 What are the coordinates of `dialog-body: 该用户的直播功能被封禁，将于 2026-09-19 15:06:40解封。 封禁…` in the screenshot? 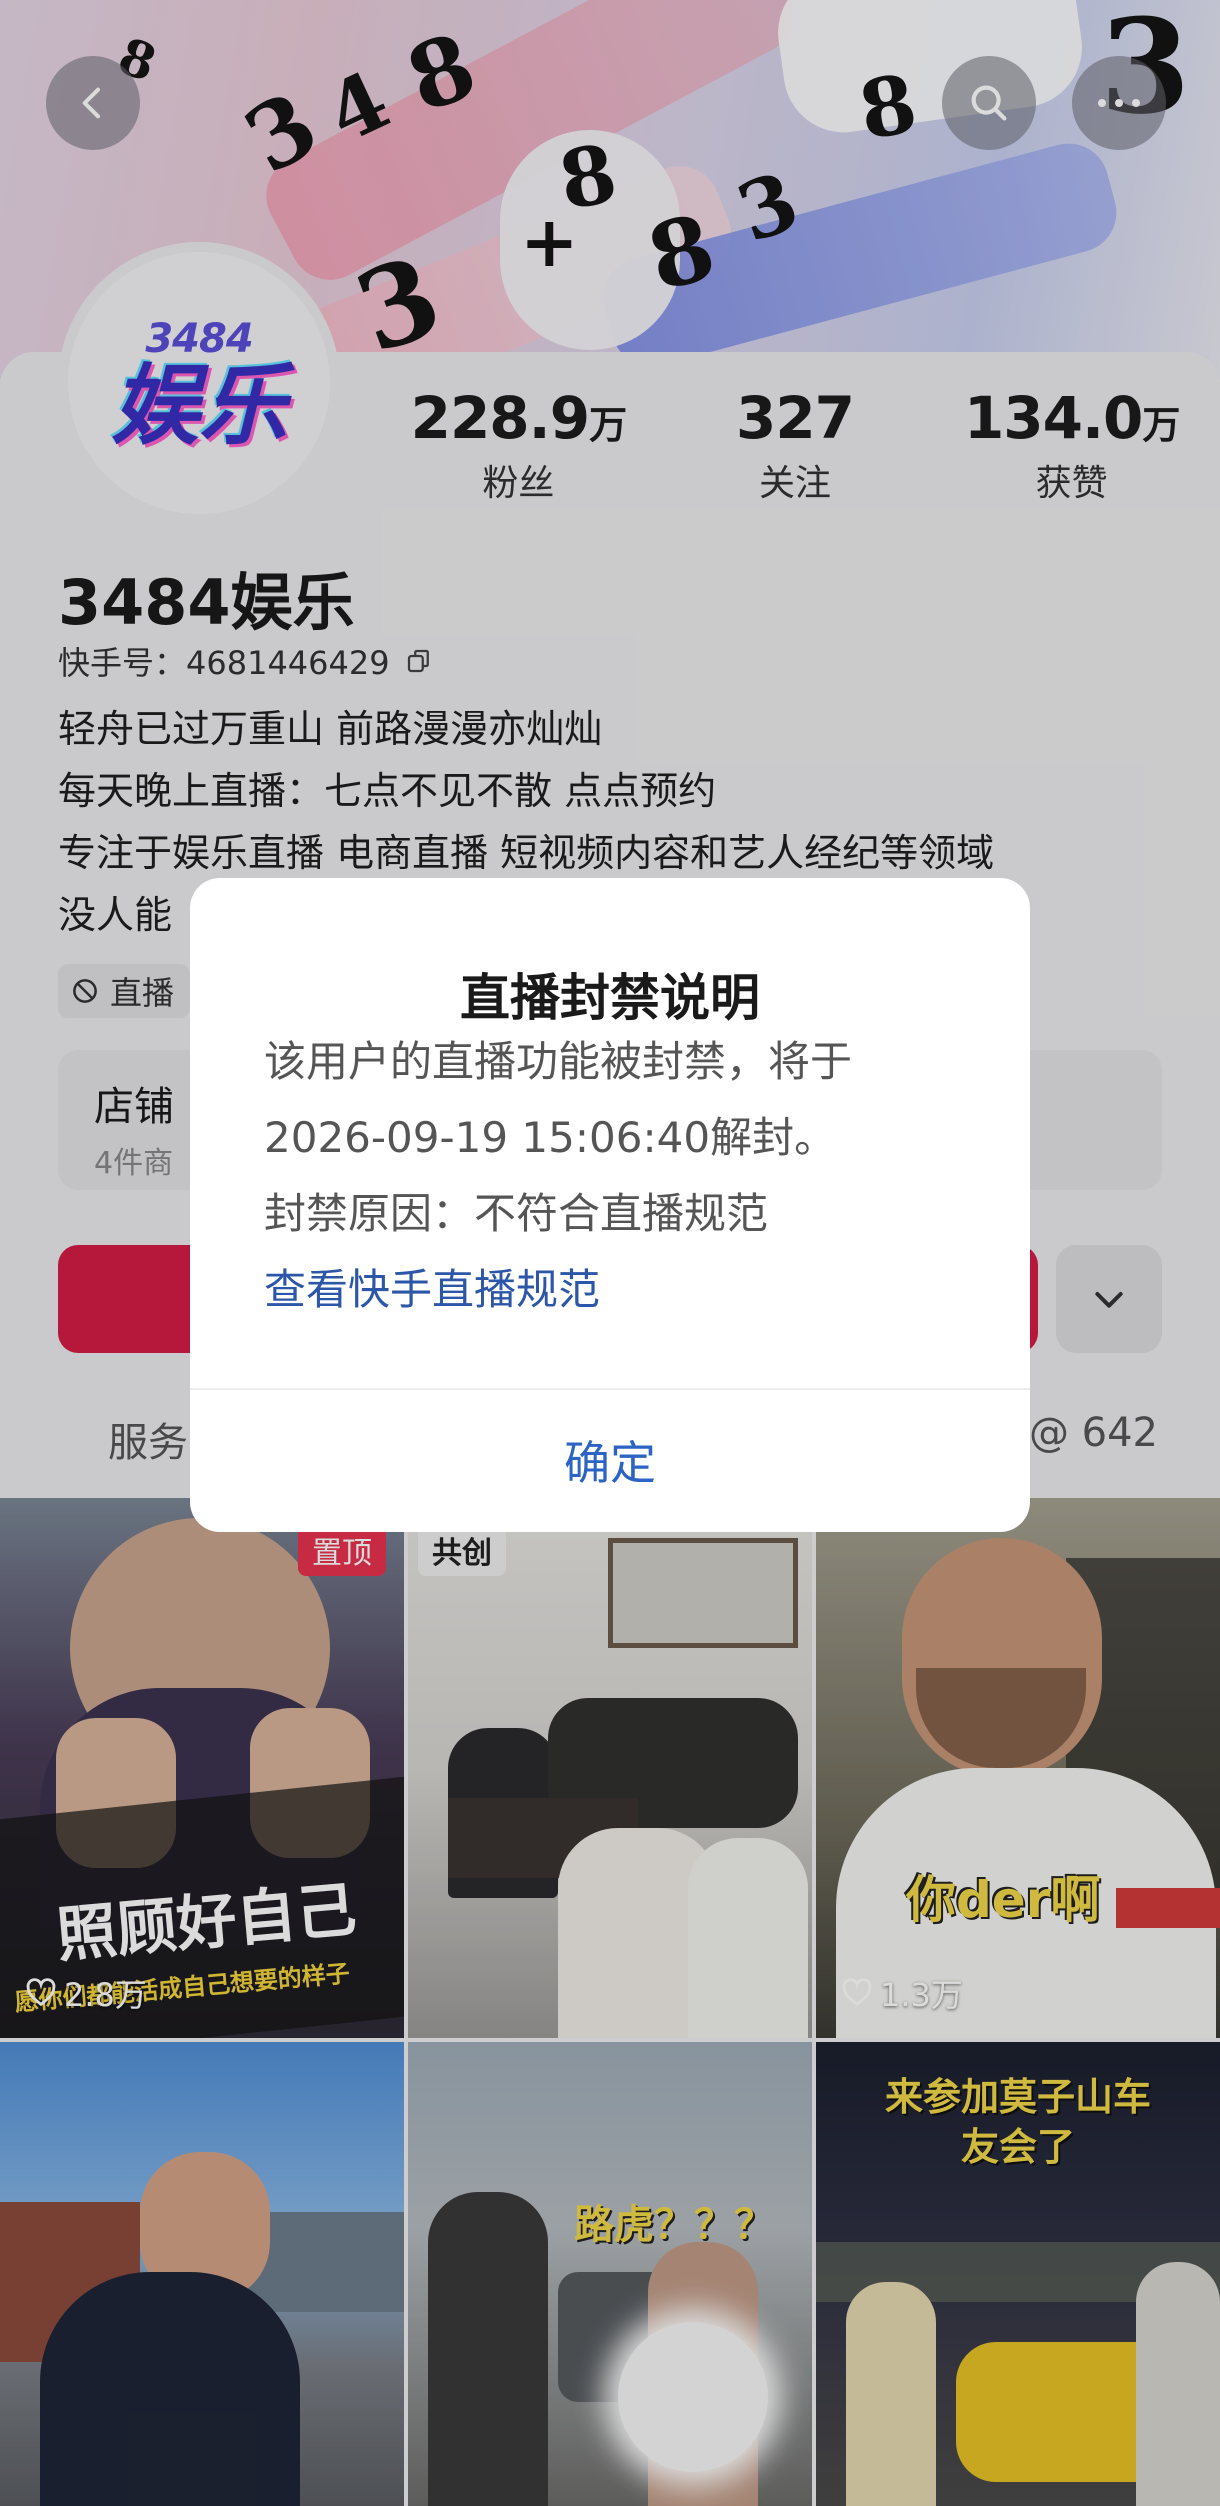 It's located at (627, 1176).